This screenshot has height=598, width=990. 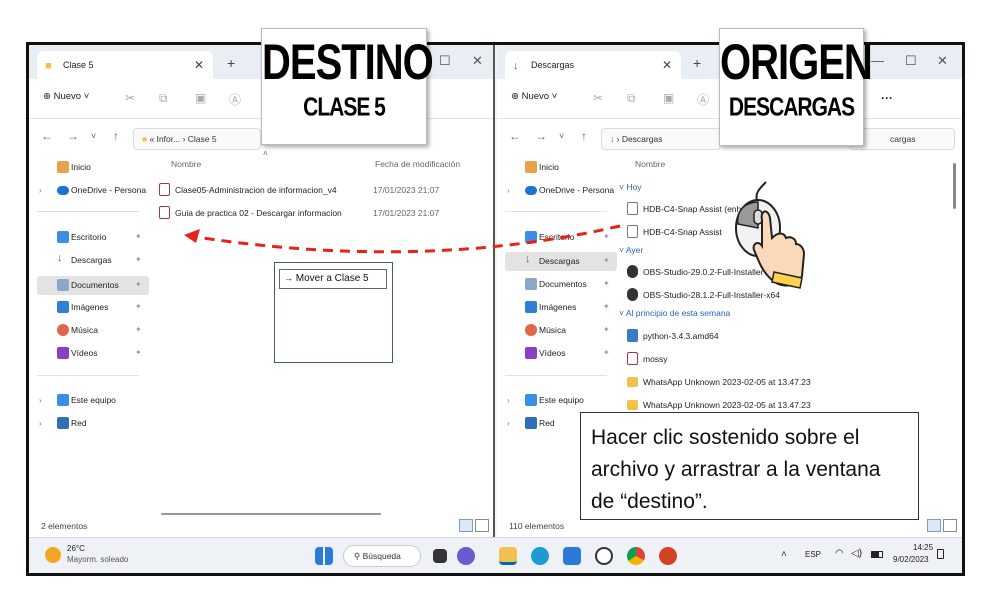 I want to click on sidebar-item-descargas: ↓ Descargas ✦, so click(x=561, y=261).